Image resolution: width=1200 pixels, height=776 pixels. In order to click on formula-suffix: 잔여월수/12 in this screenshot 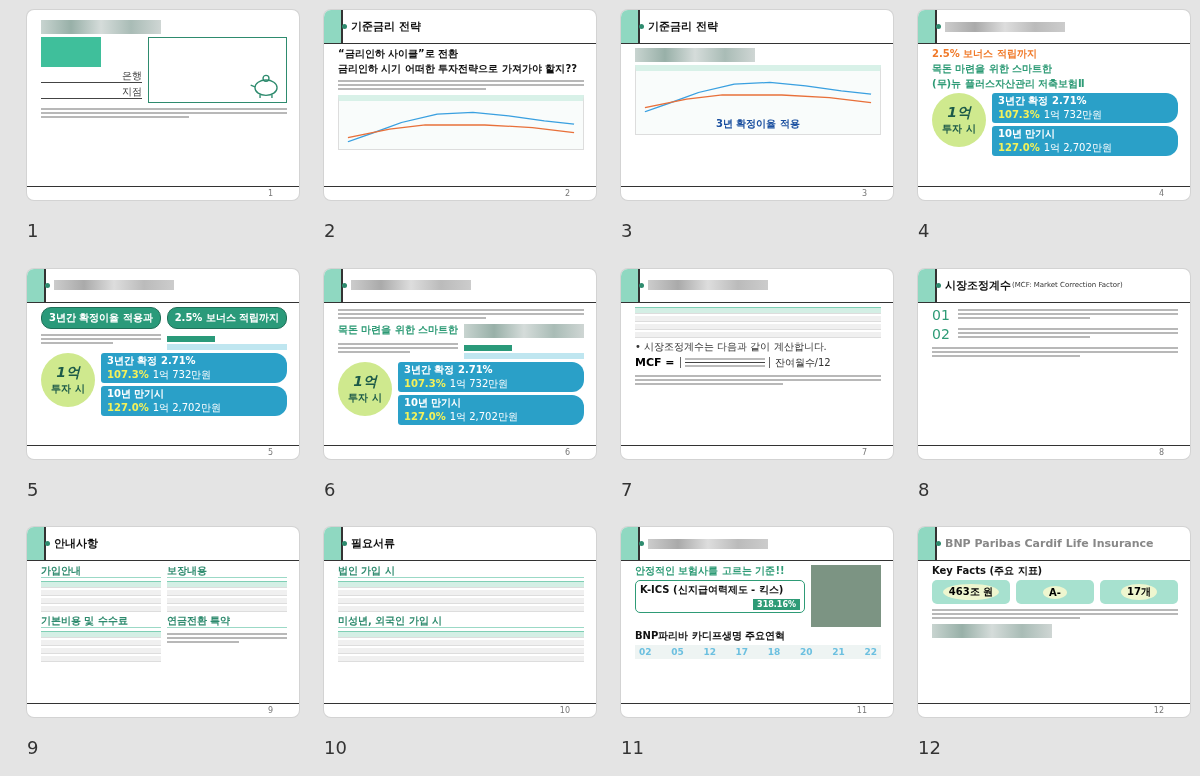, I will do `click(802, 362)`.